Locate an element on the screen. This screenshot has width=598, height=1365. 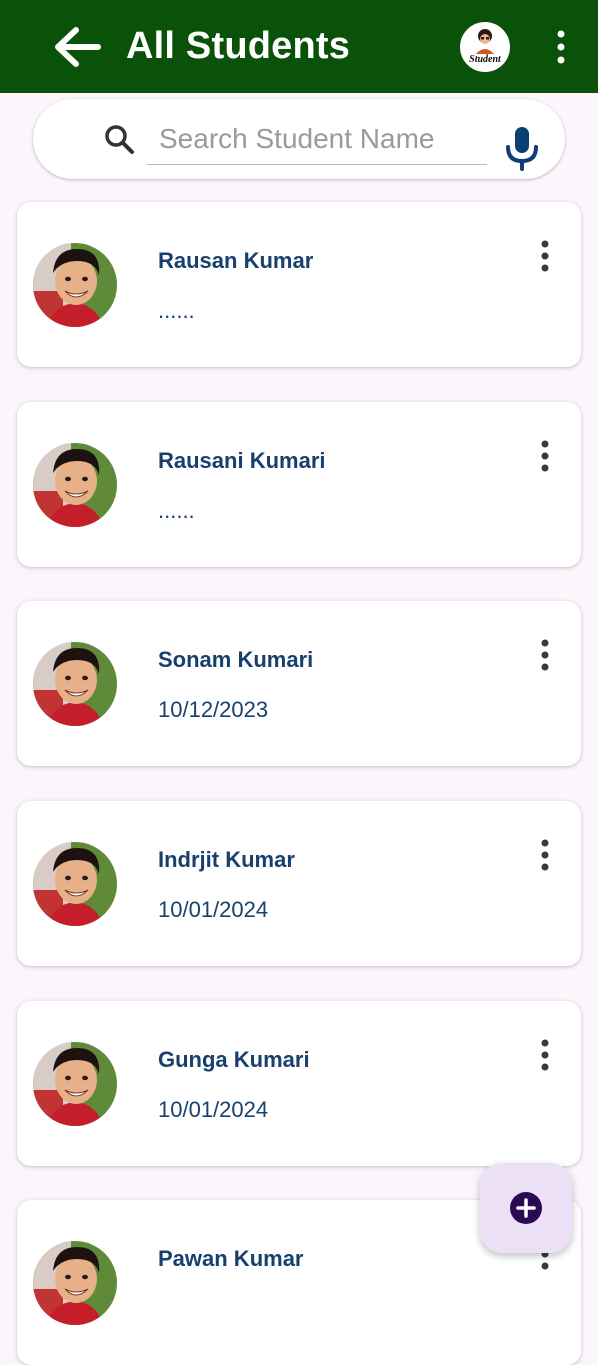
page-title: All Students is located at coordinates (238, 46).